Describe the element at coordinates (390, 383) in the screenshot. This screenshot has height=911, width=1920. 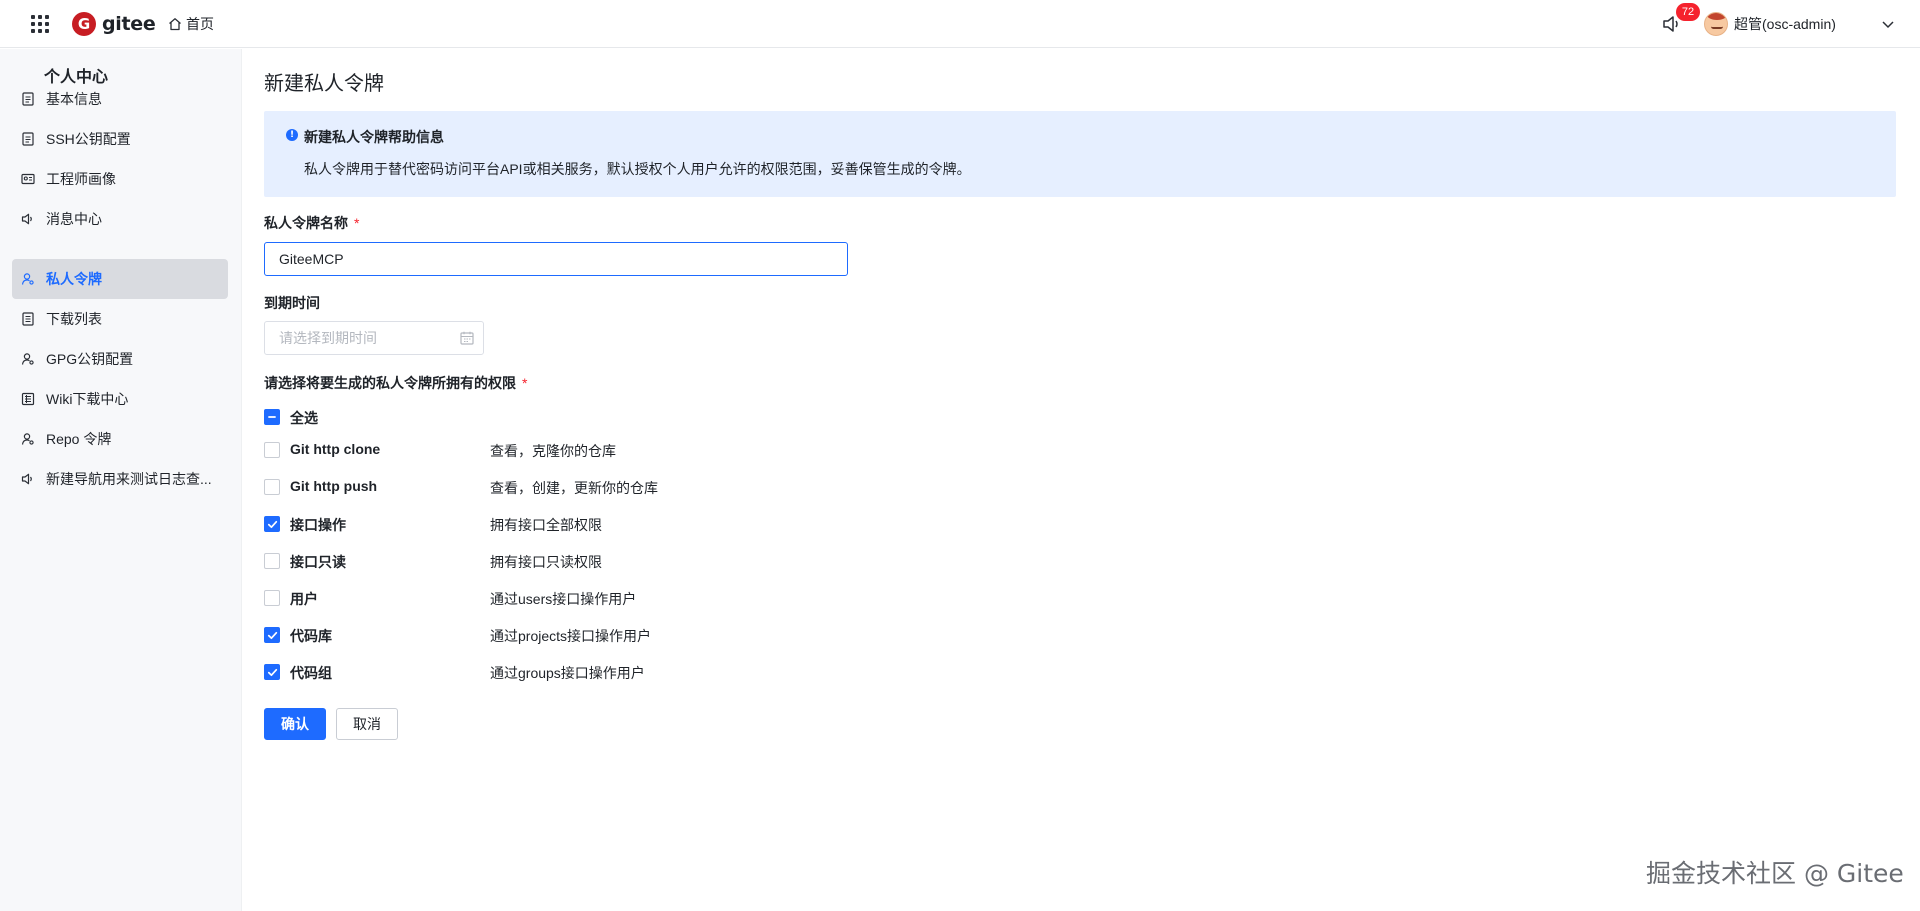
I see `permissions-label-text: 请选择将要生成的私人令牌所拥有的权限` at that location.